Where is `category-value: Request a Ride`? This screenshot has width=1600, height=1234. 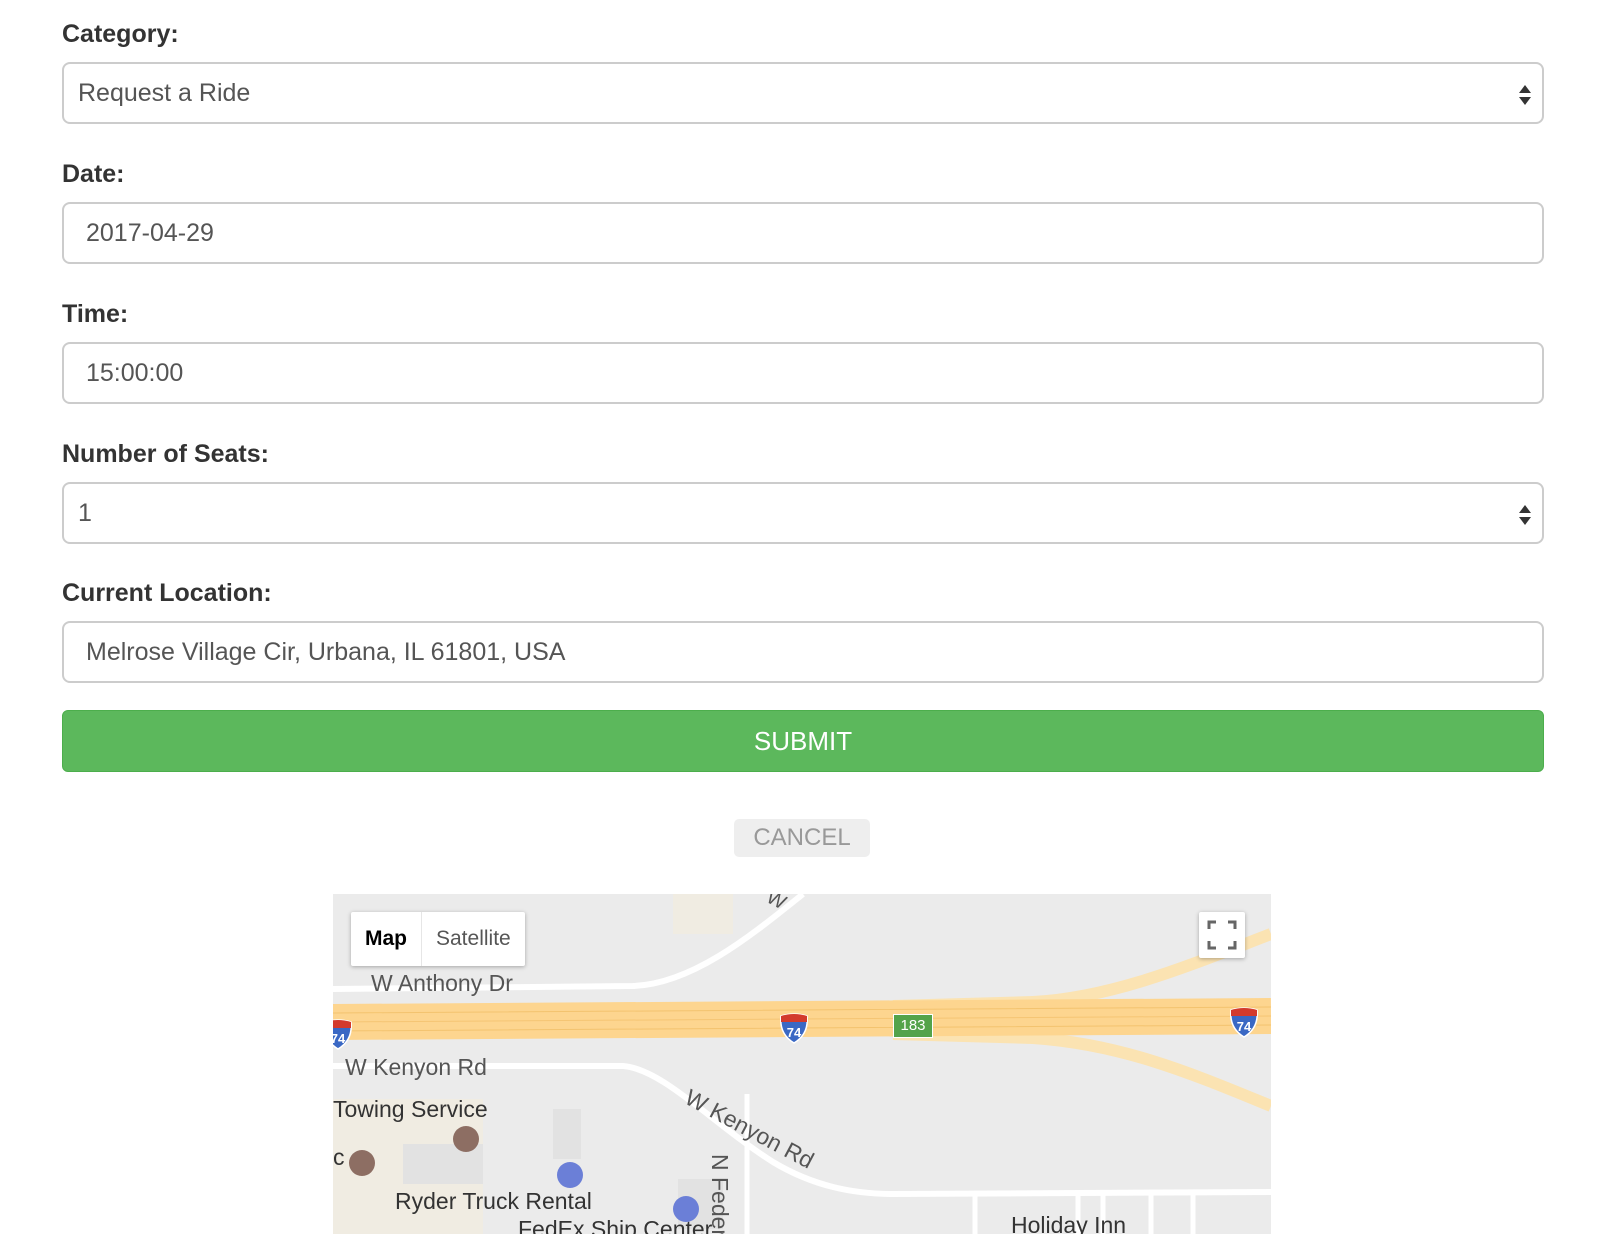
category-value: Request a Ride is located at coordinates (164, 93).